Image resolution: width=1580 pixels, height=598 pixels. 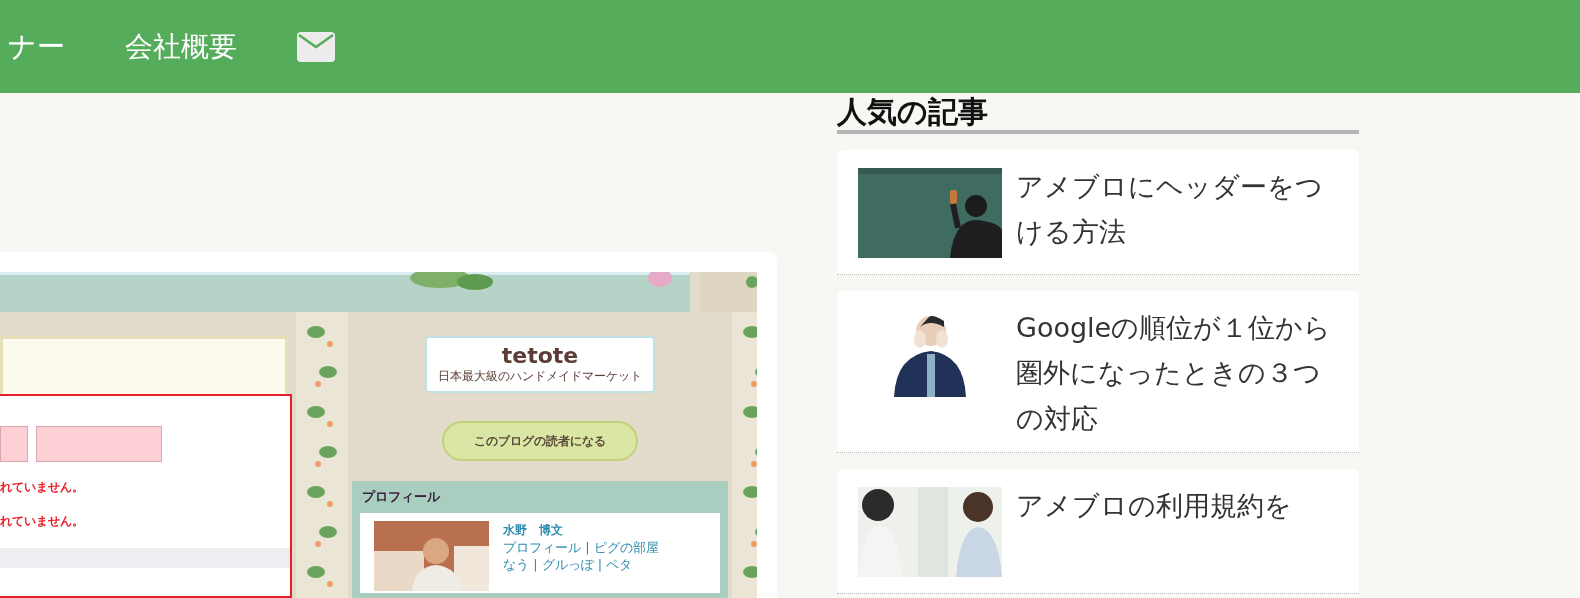 I want to click on logo-panel: tetote 日本最大級のハンドメイドマーケット, so click(x=540, y=364).